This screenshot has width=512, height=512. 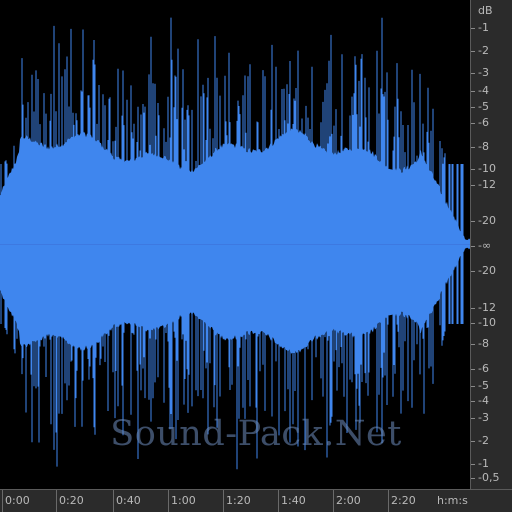 I want to click on time-ruler: 0:00 0:20 0:40 1:00 1:20 1:40 2:00 2:20 h:m:s, so click(x=256, y=500).